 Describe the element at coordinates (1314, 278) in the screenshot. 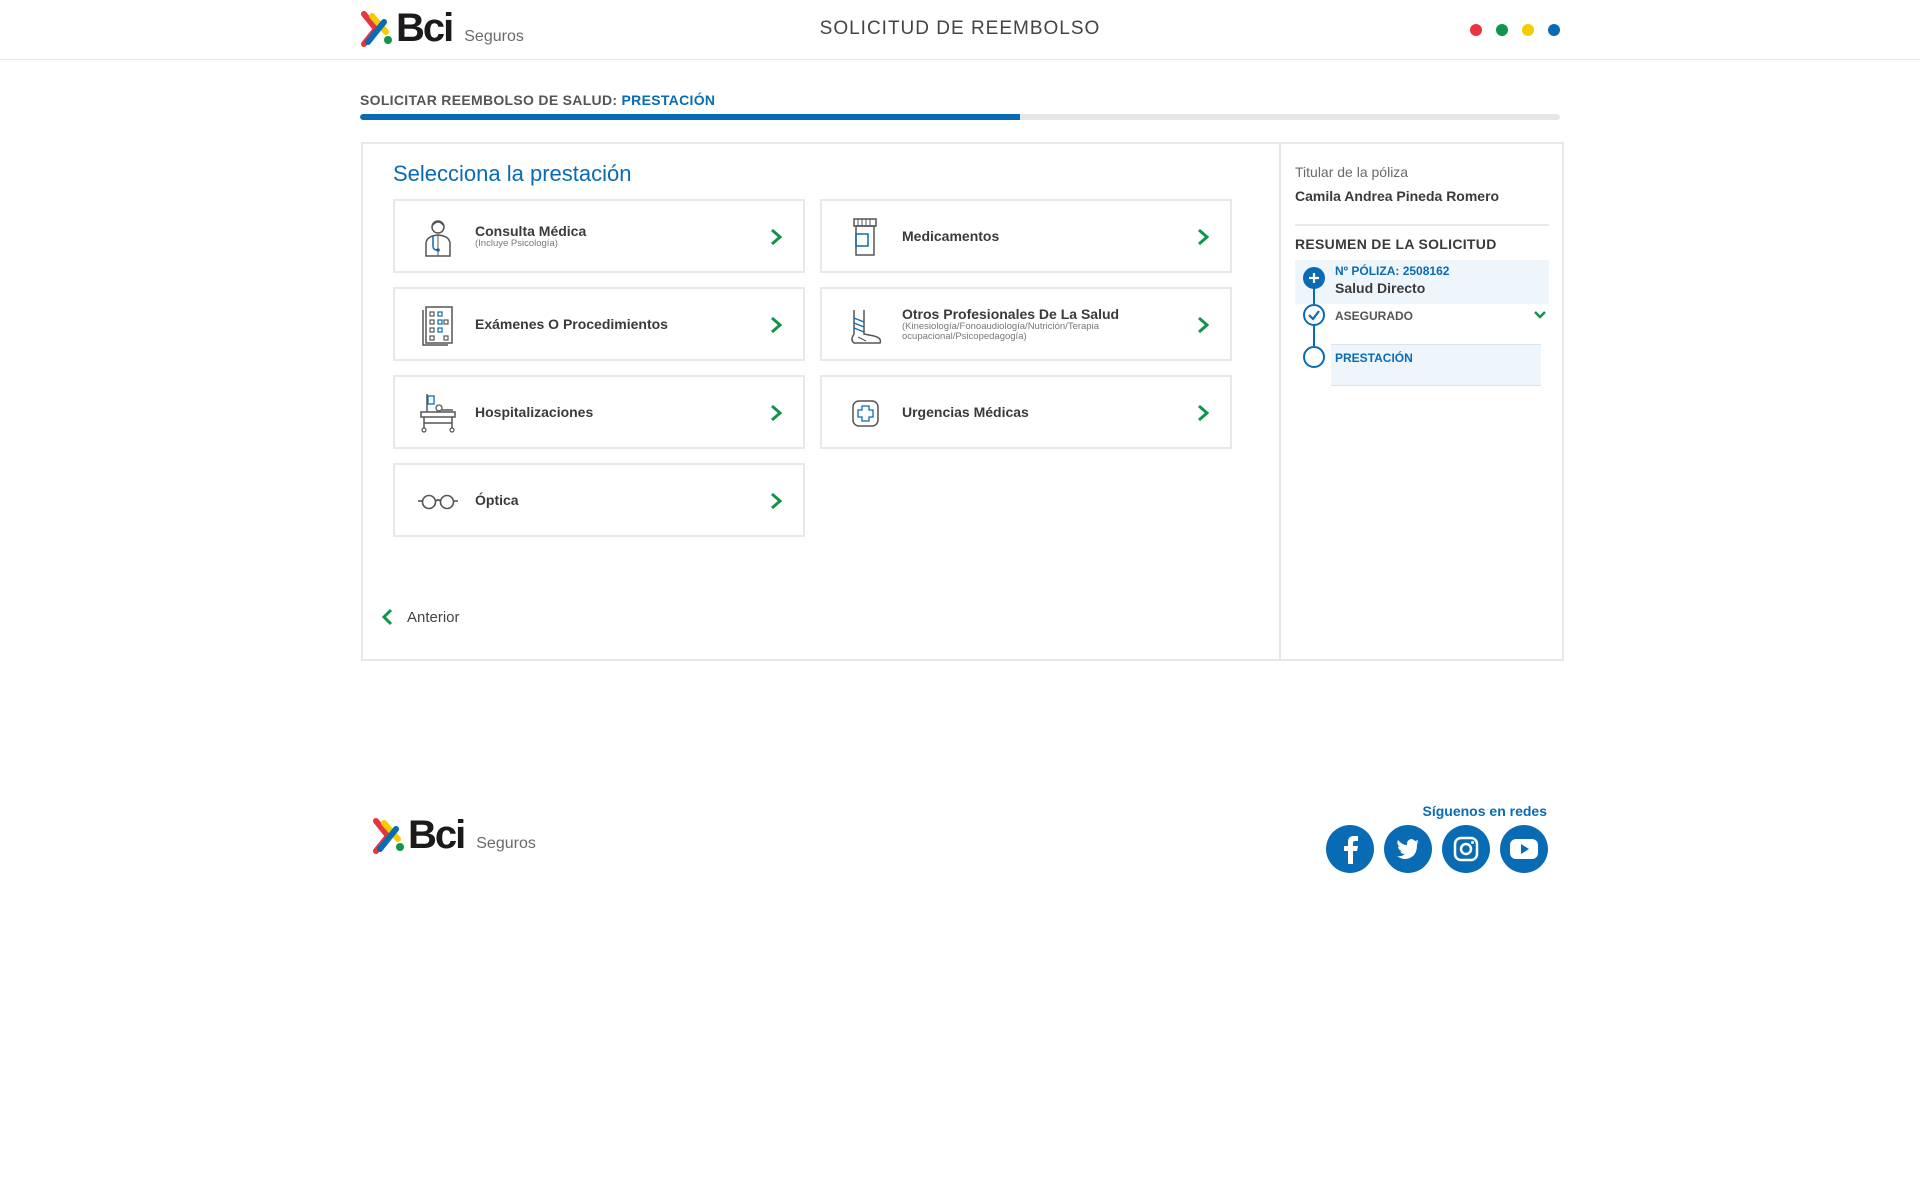

I see `plus-circle-icon` at that location.